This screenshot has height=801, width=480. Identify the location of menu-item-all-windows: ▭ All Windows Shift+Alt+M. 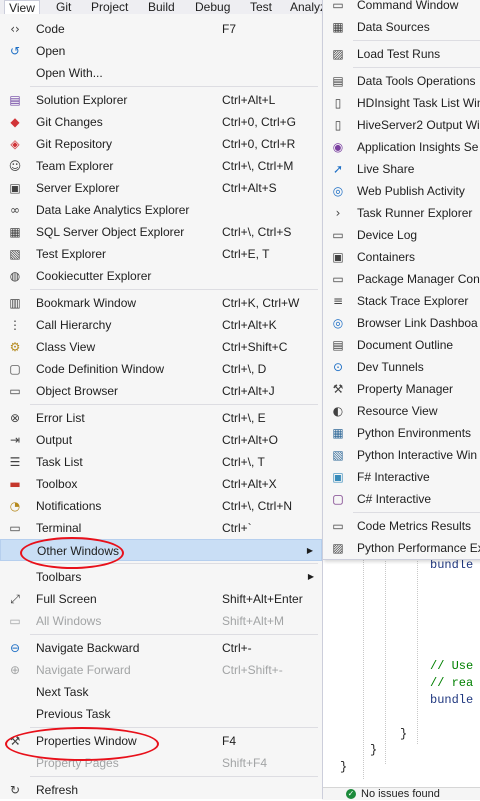
(161, 621).